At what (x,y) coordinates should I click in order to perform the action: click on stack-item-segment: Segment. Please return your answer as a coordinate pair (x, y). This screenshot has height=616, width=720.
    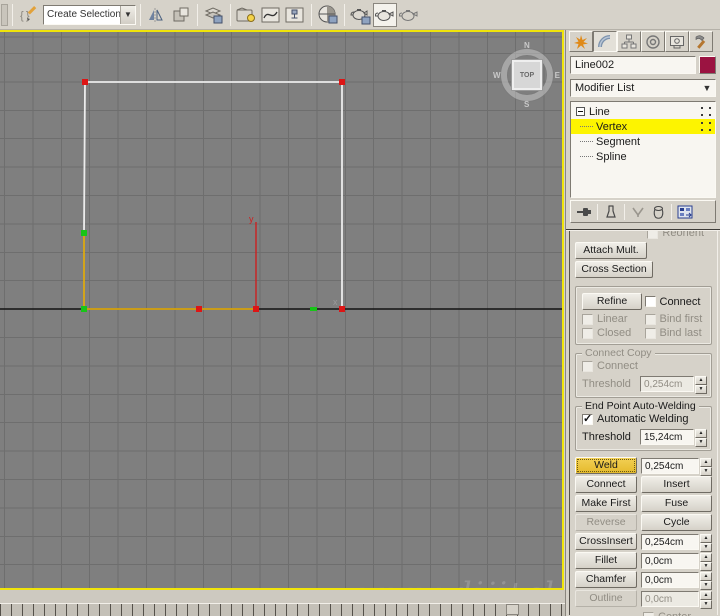
    Looking at the image, I should click on (643, 141).